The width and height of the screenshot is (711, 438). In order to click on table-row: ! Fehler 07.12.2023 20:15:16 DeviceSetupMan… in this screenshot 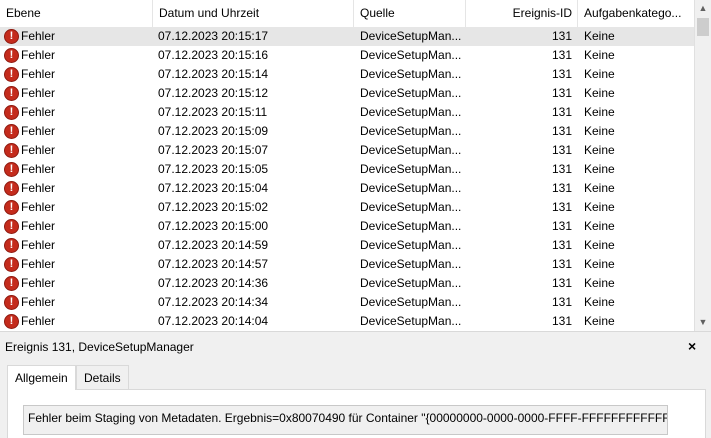, I will do `click(347, 55)`.